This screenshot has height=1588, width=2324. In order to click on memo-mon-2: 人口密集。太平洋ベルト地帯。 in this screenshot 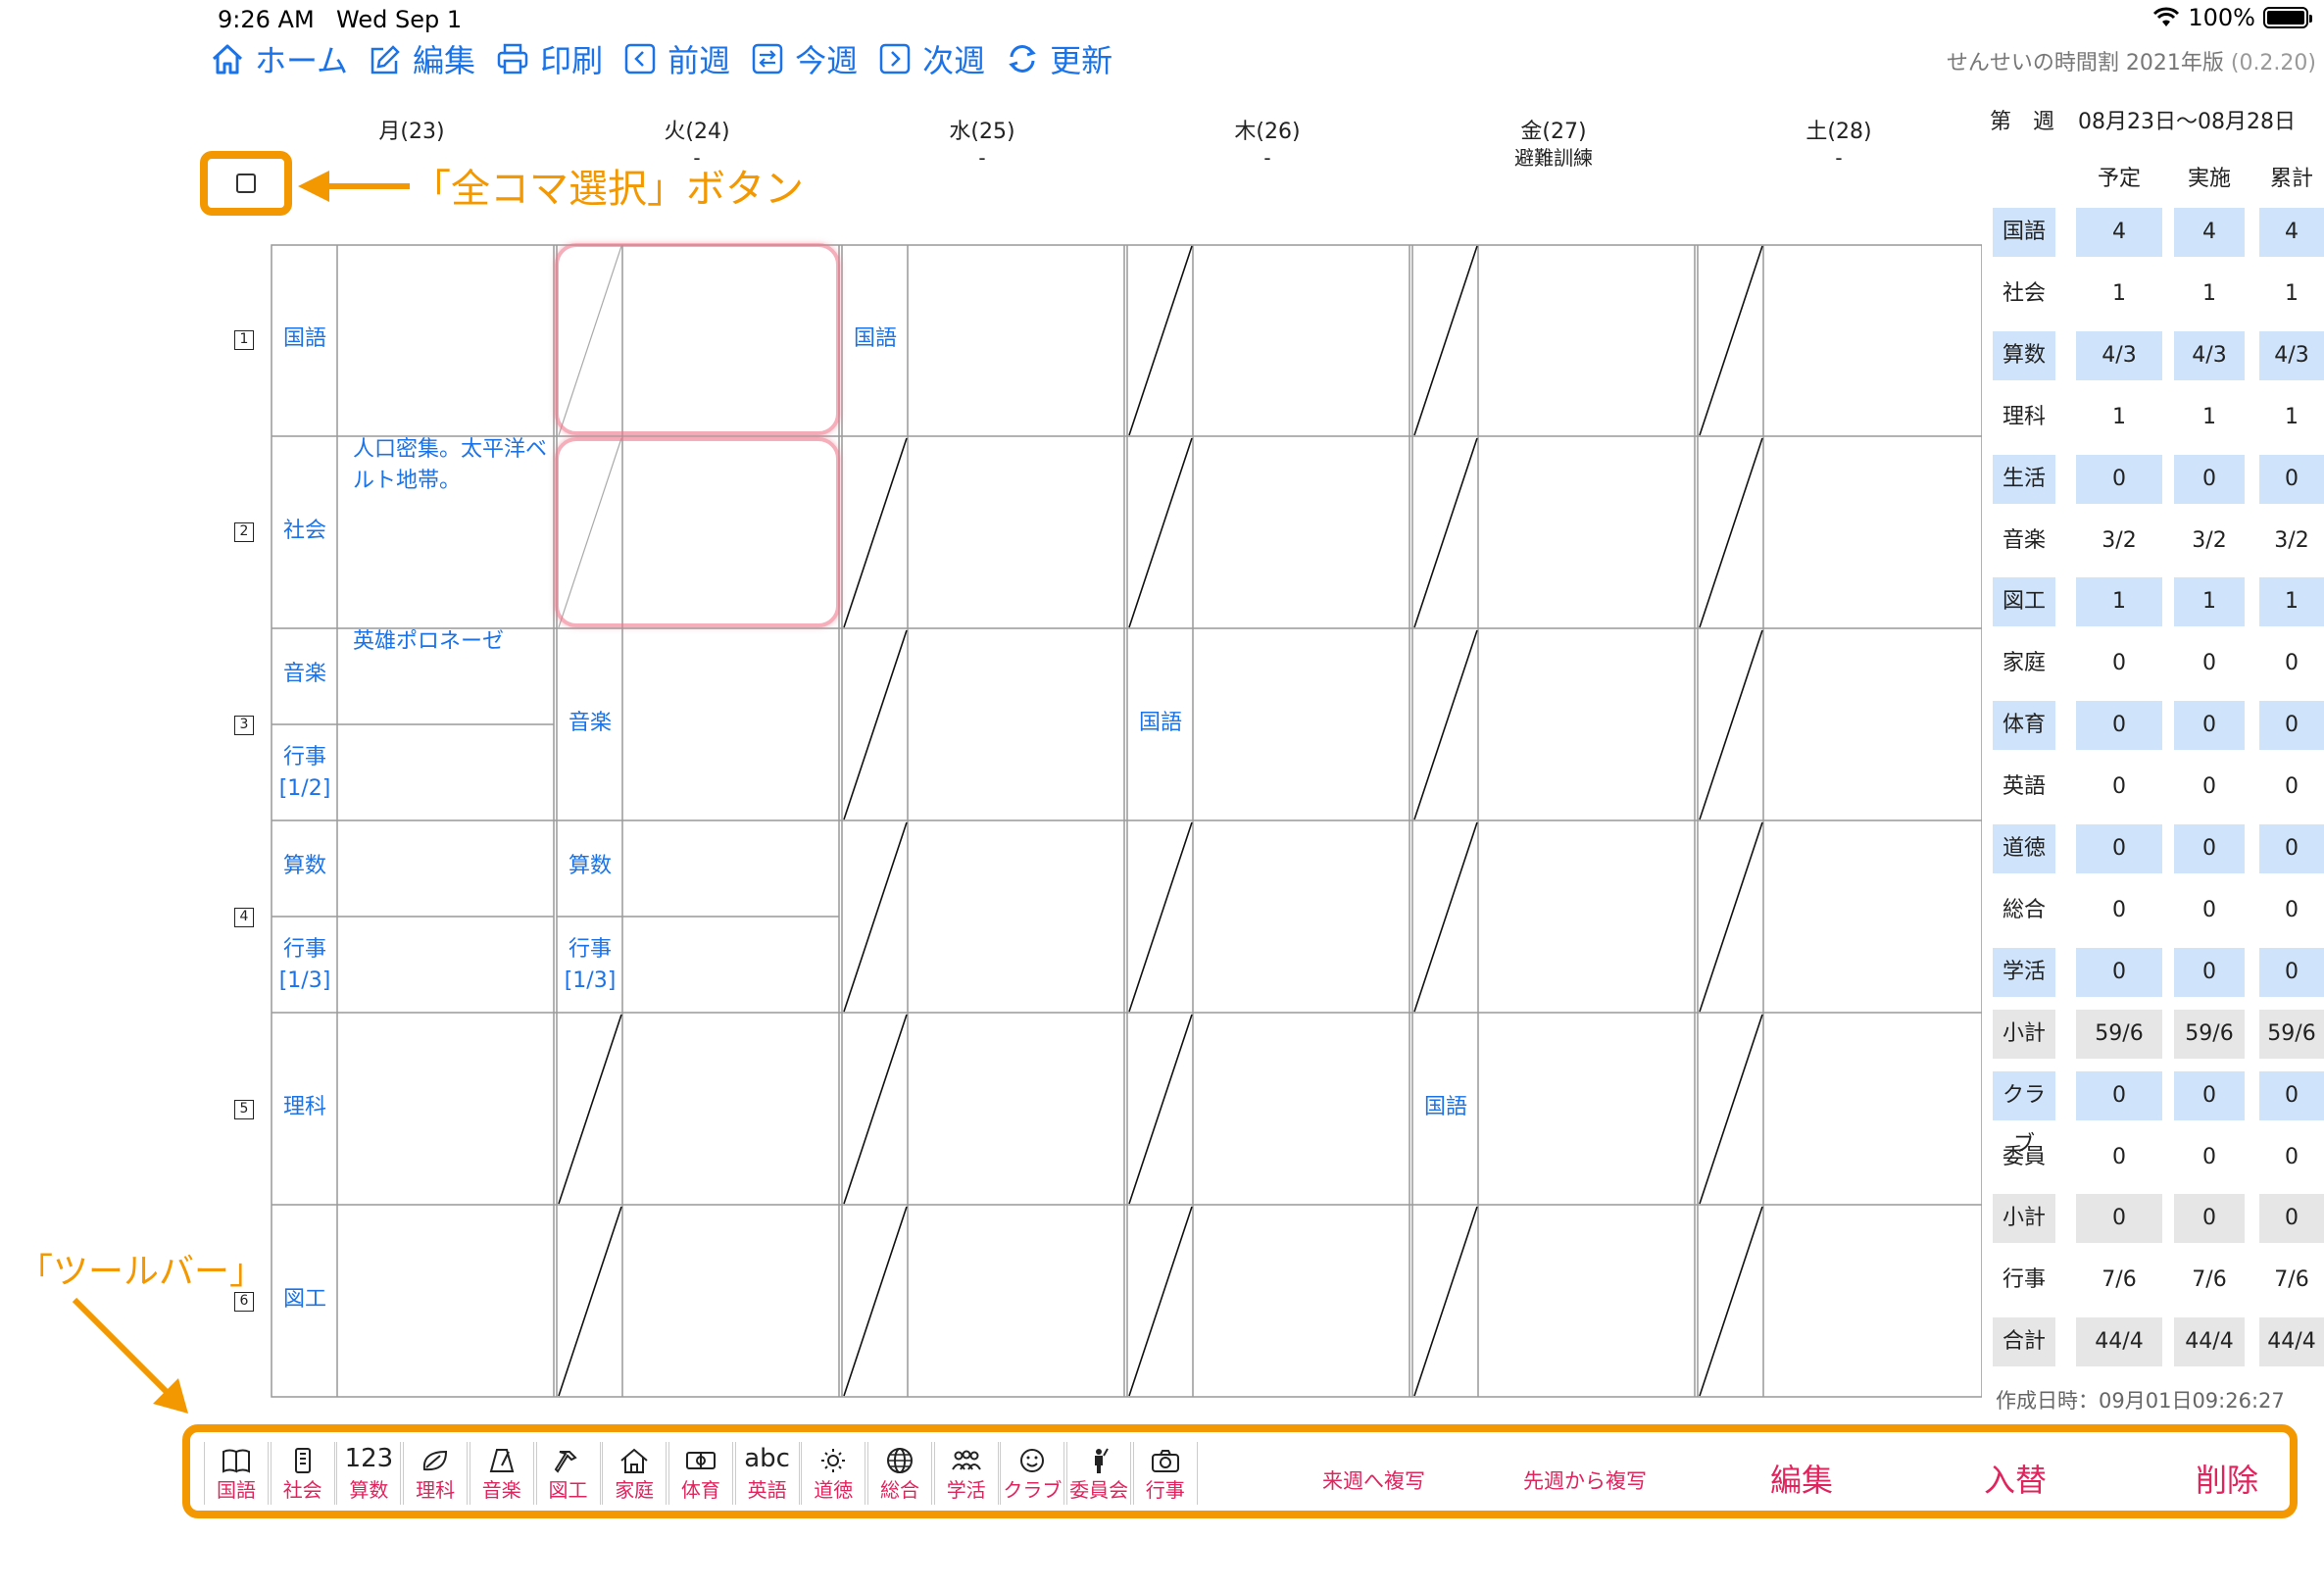, I will do `click(451, 465)`.